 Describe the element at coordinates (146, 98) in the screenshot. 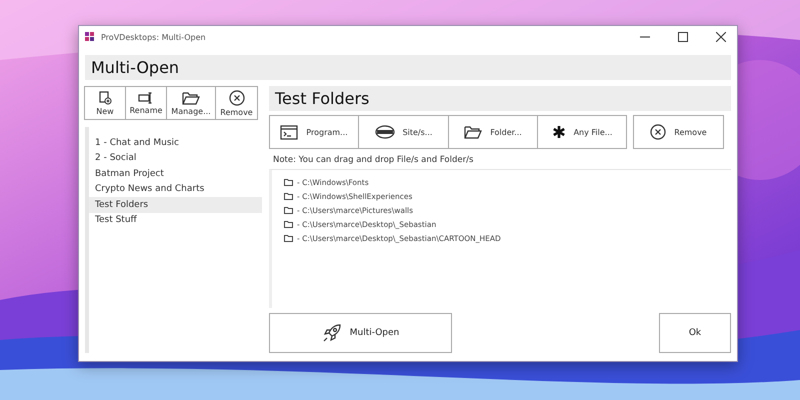

I see `rename-icon` at that location.